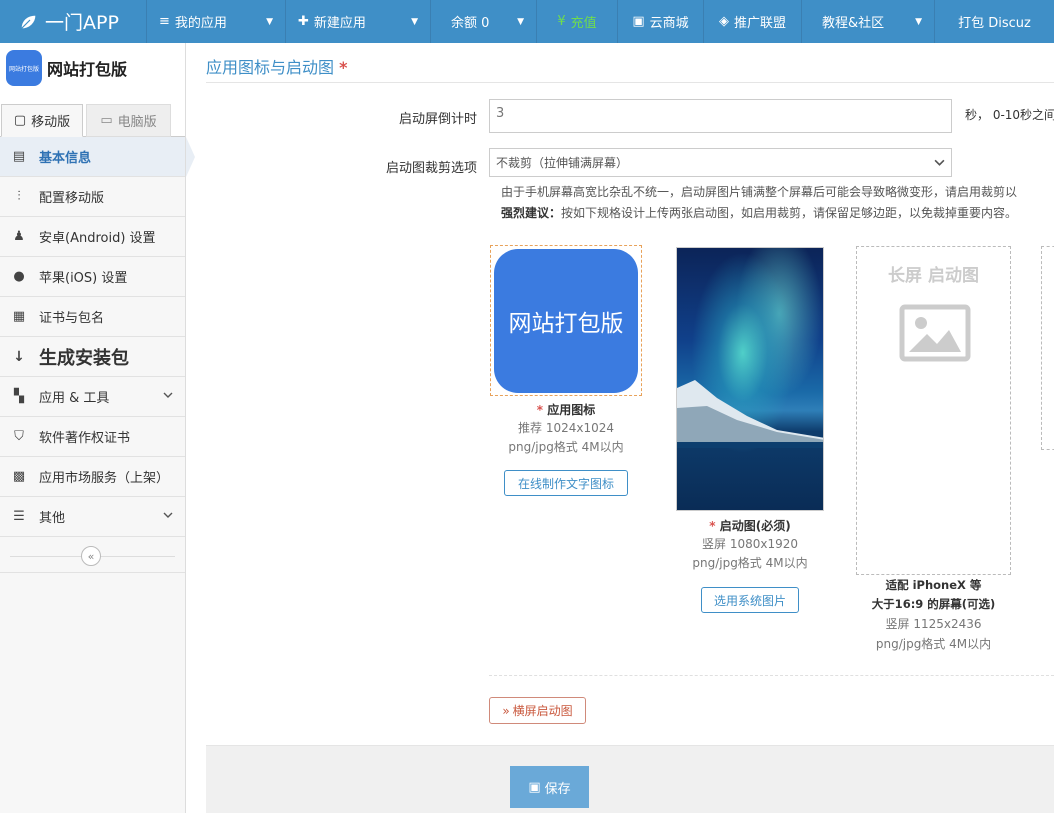  I want to click on countdown-input: 3, so click(720, 116).